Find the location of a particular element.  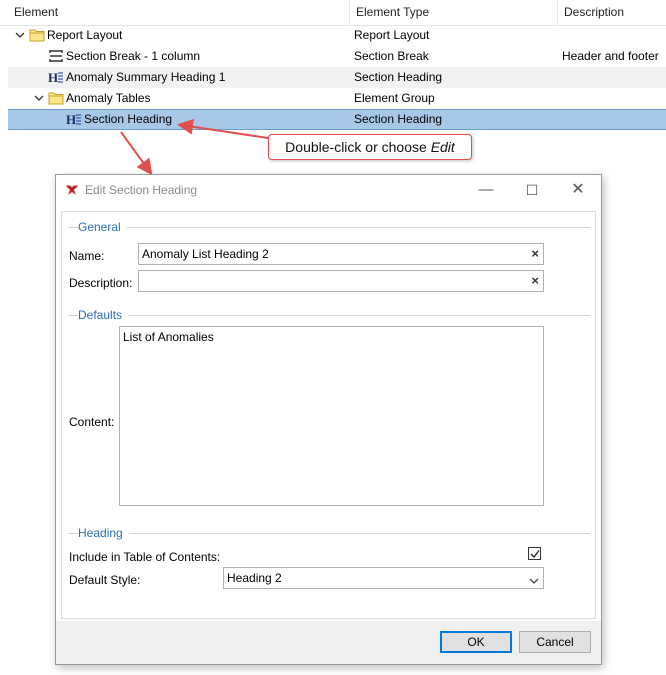

name-value: Anomaly List Heading 2 is located at coordinates (205, 254).